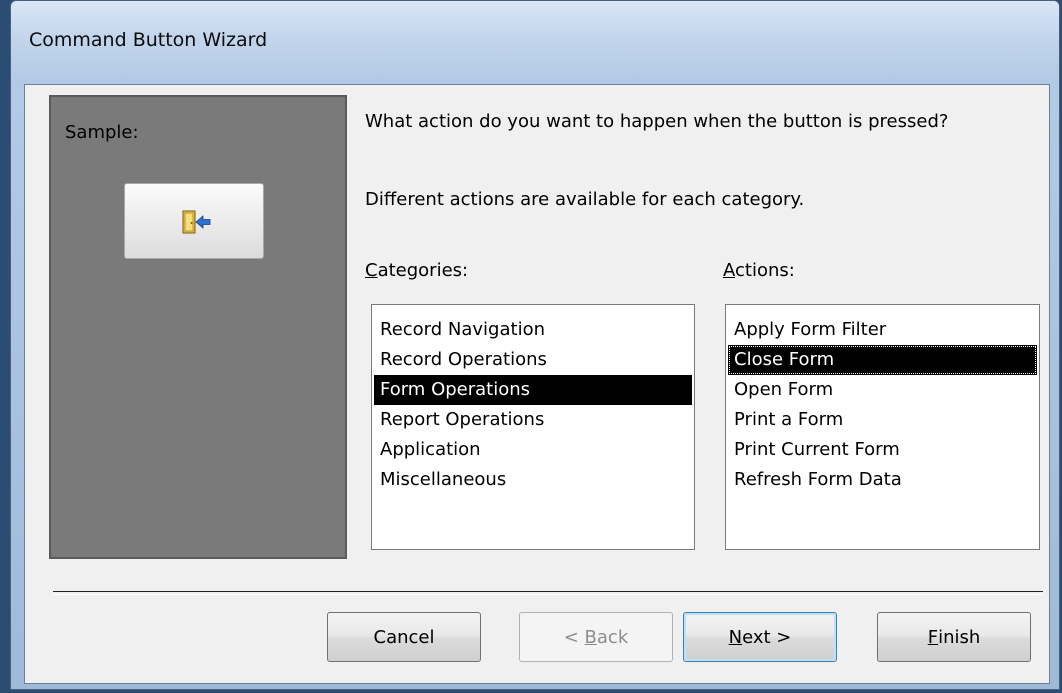 The image size is (1062, 693). What do you see at coordinates (574, 637) in the screenshot?
I see `back-button-prefix: <` at bounding box center [574, 637].